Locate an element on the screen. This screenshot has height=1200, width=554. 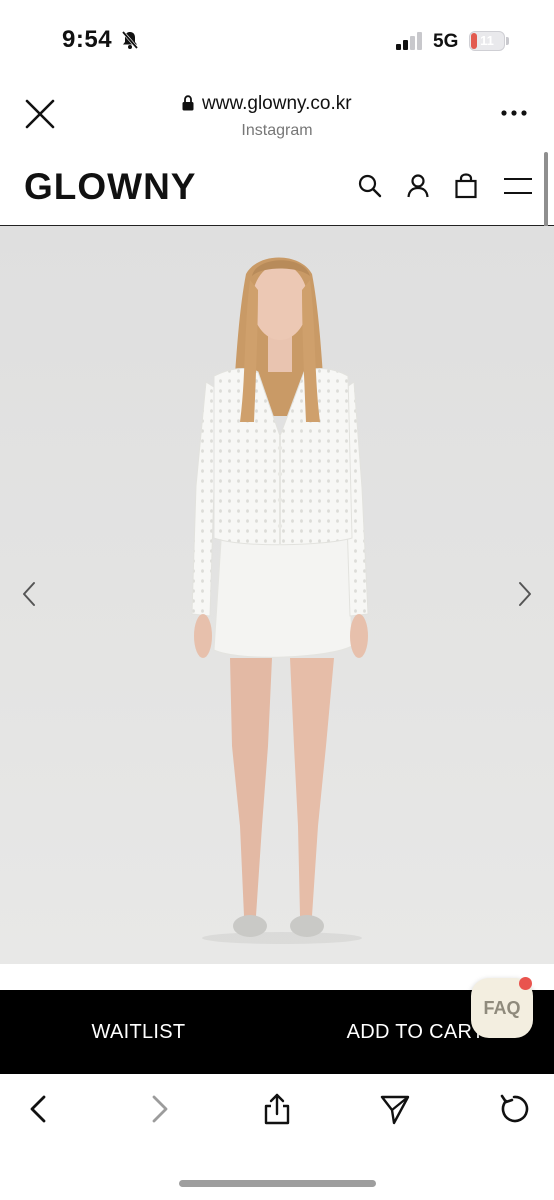
browser-url-bar: www.glowny.co.kr Instagram is located at coordinates (277, 114).